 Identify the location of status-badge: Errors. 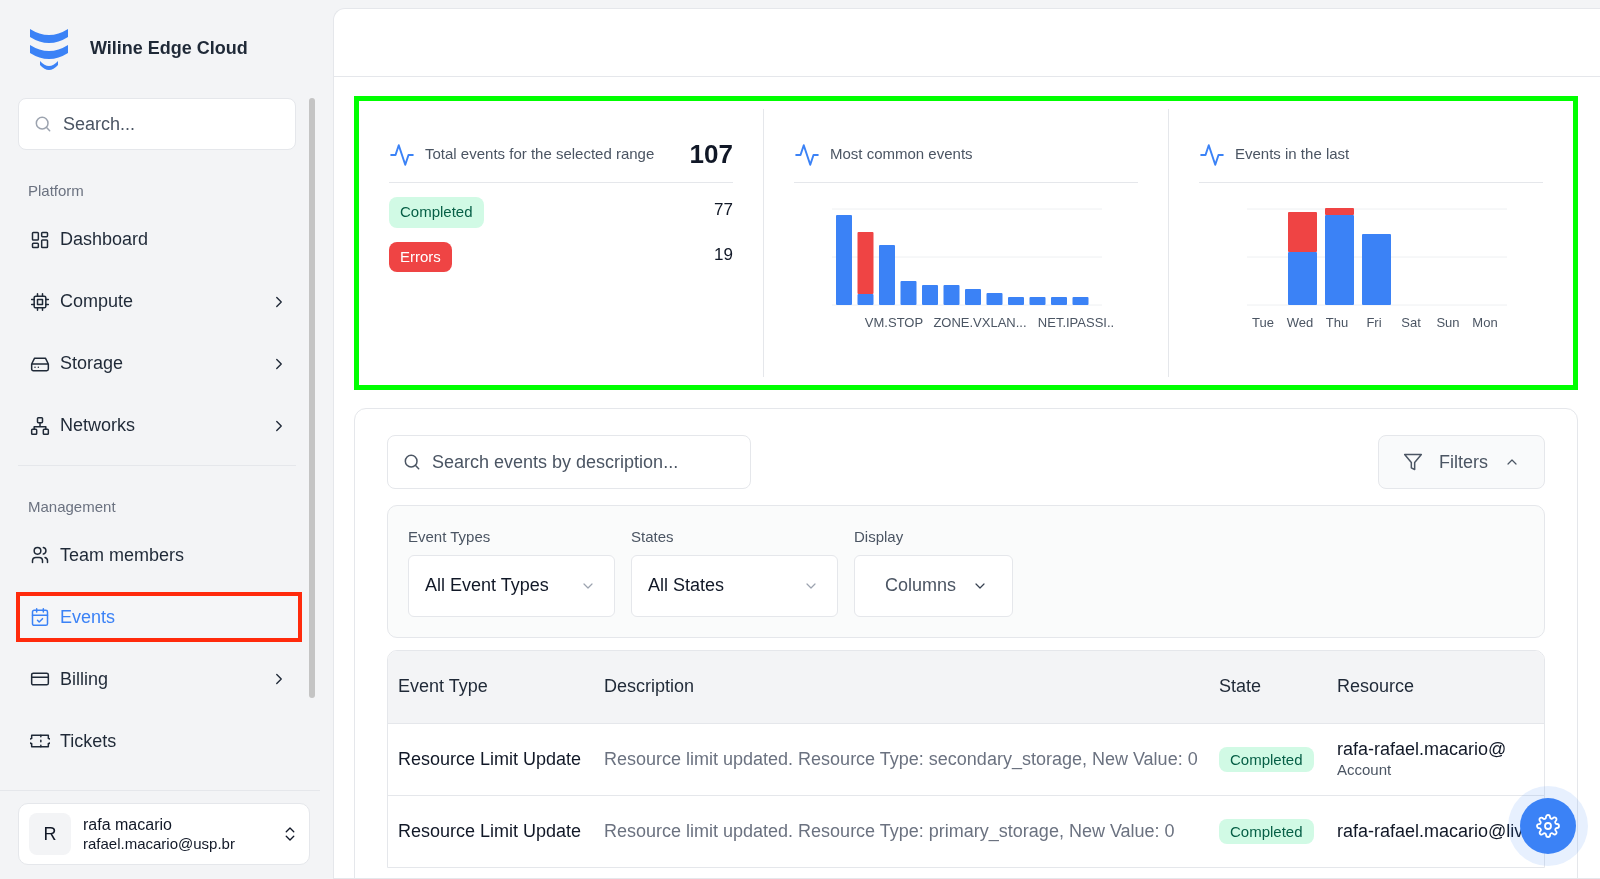
(420, 256).